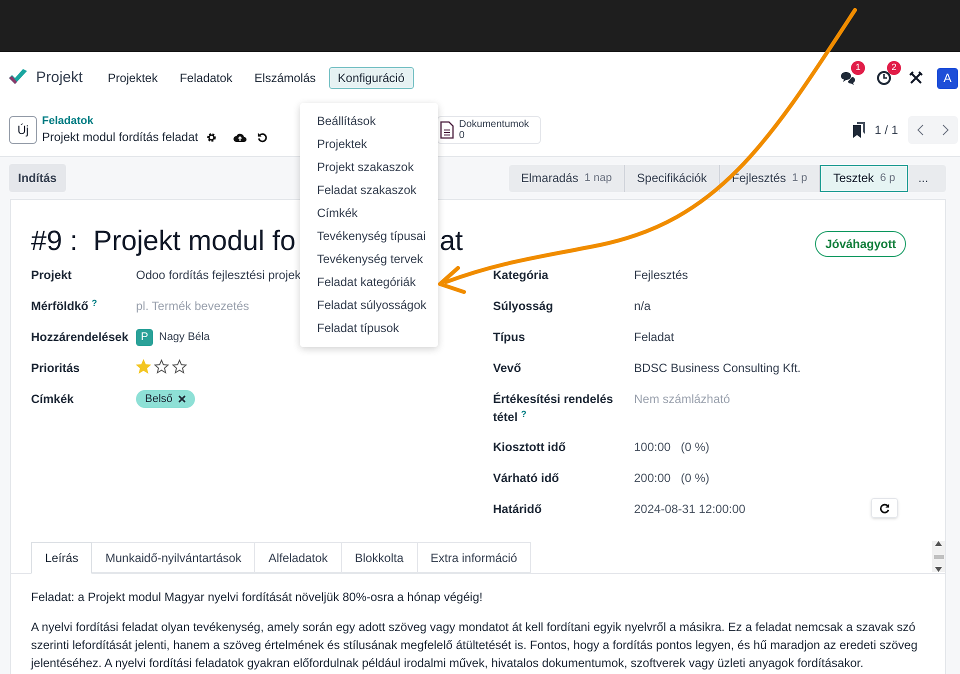 The height and width of the screenshot is (674, 960). What do you see at coordinates (165, 399) in the screenshot?
I see `tag: Belső` at bounding box center [165, 399].